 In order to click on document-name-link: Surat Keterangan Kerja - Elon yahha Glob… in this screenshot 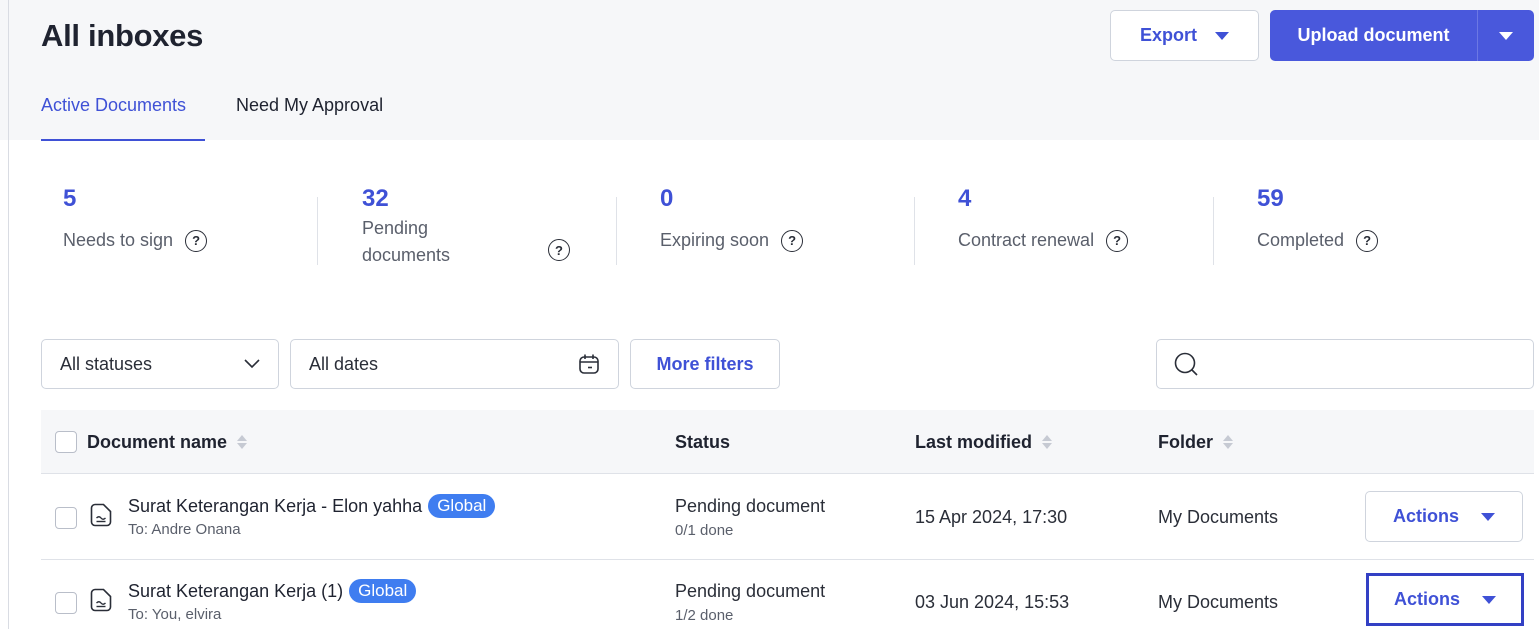, I will do `click(312, 506)`.